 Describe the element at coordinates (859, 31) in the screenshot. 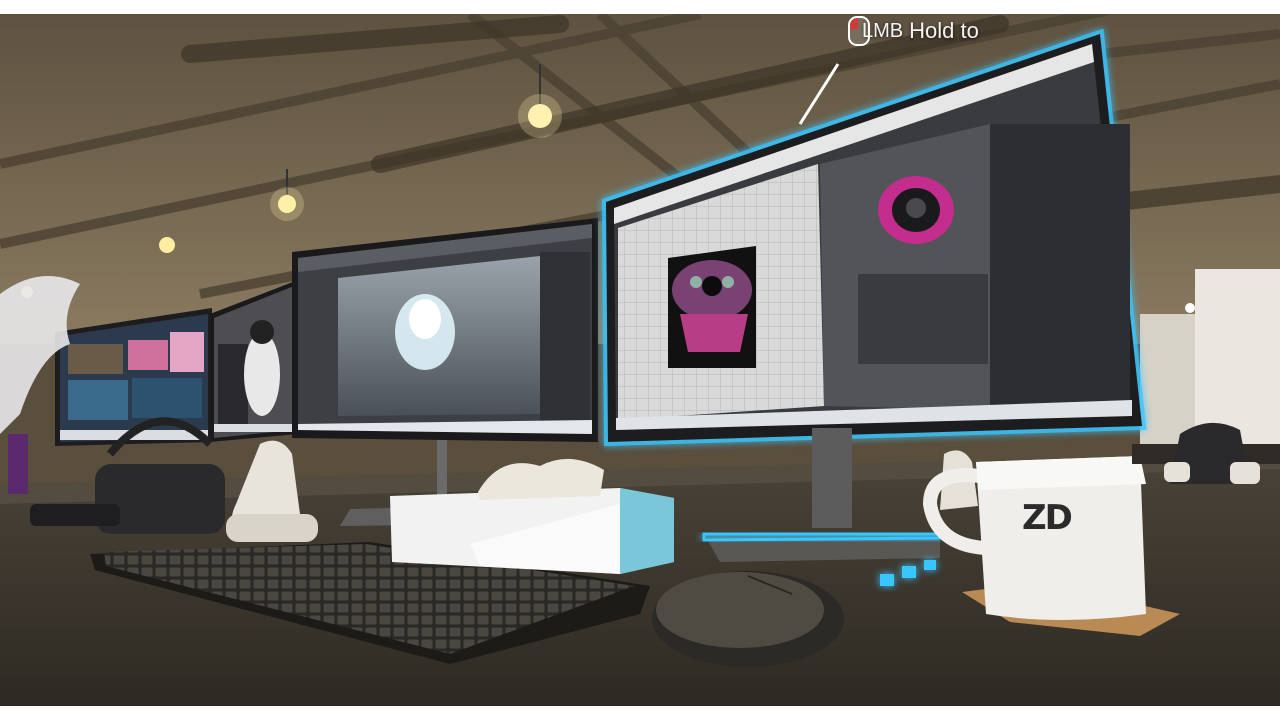

I see `mouse-left-button-icon` at that location.